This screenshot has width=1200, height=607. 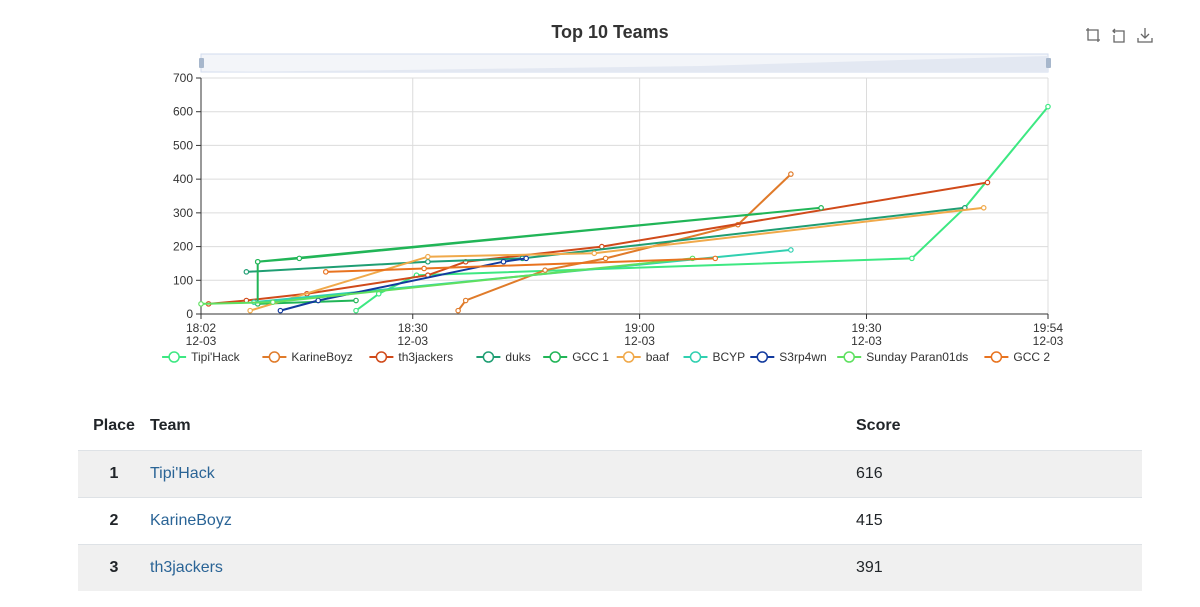 What do you see at coordinates (999, 521) in the screenshot?
I see `score-cell: 415` at bounding box center [999, 521].